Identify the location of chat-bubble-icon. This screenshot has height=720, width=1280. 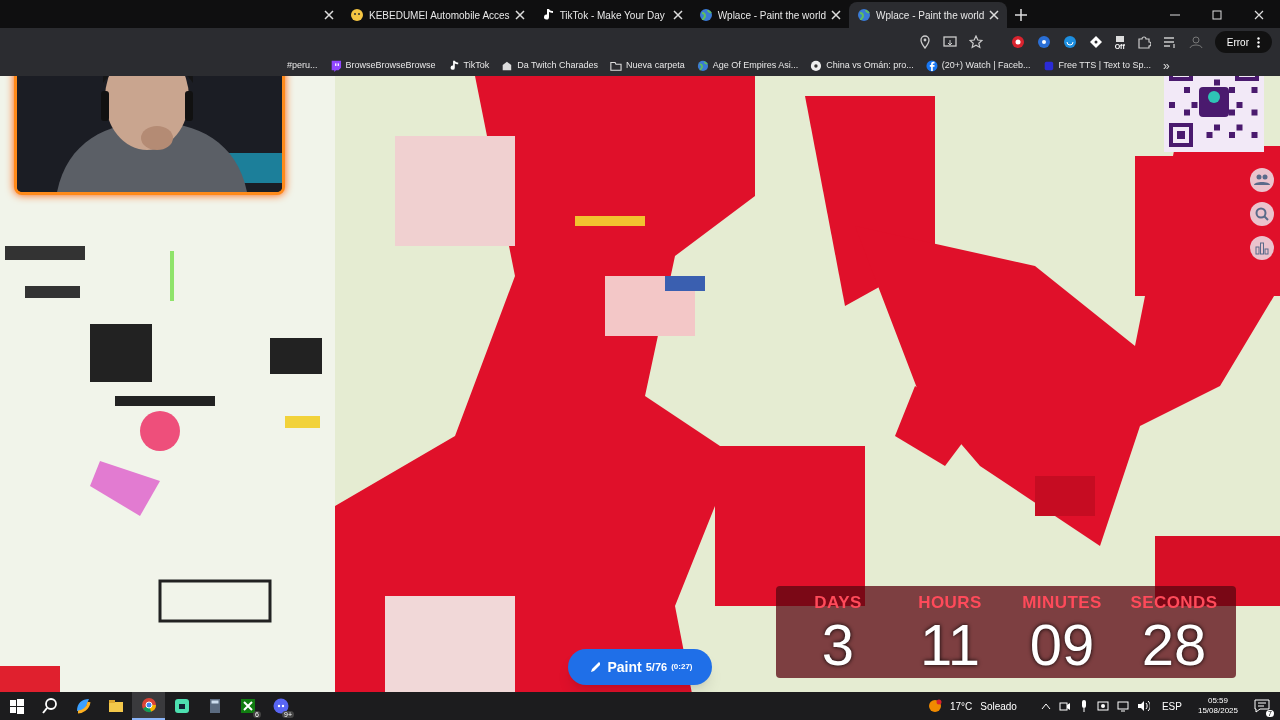
(335, 66).